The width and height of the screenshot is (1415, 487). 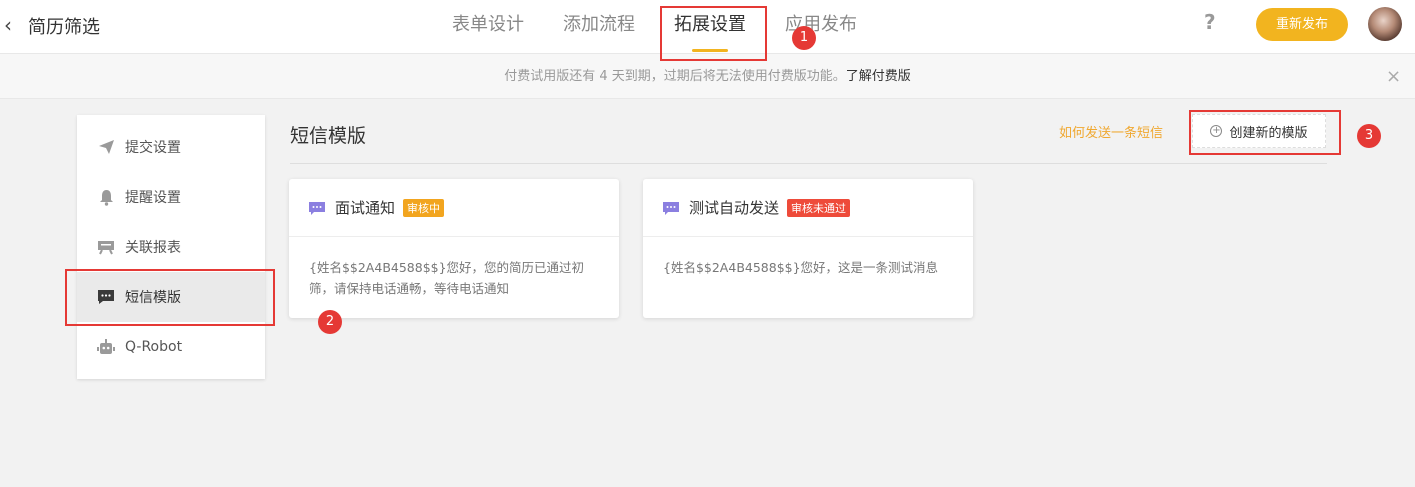 What do you see at coordinates (808, 163) in the screenshot?
I see `divider` at bounding box center [808, 163].